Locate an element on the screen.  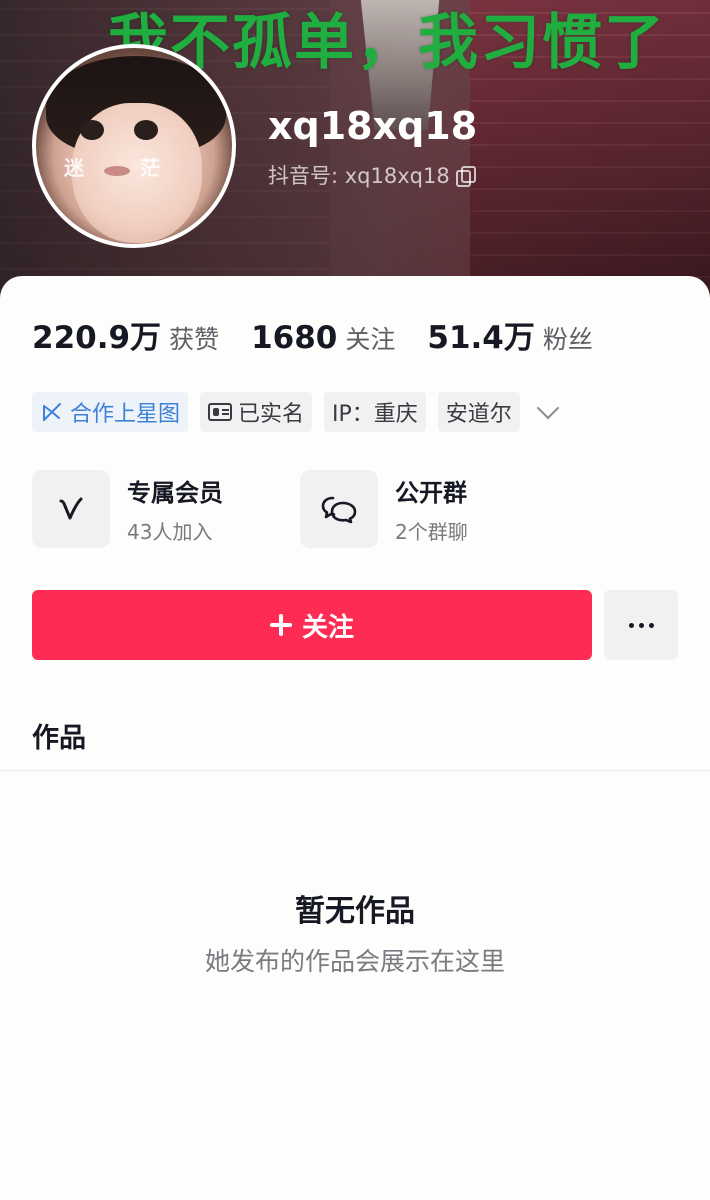
stat-followers: 51.4万 粉丝 is located at coordinates (510, 334).